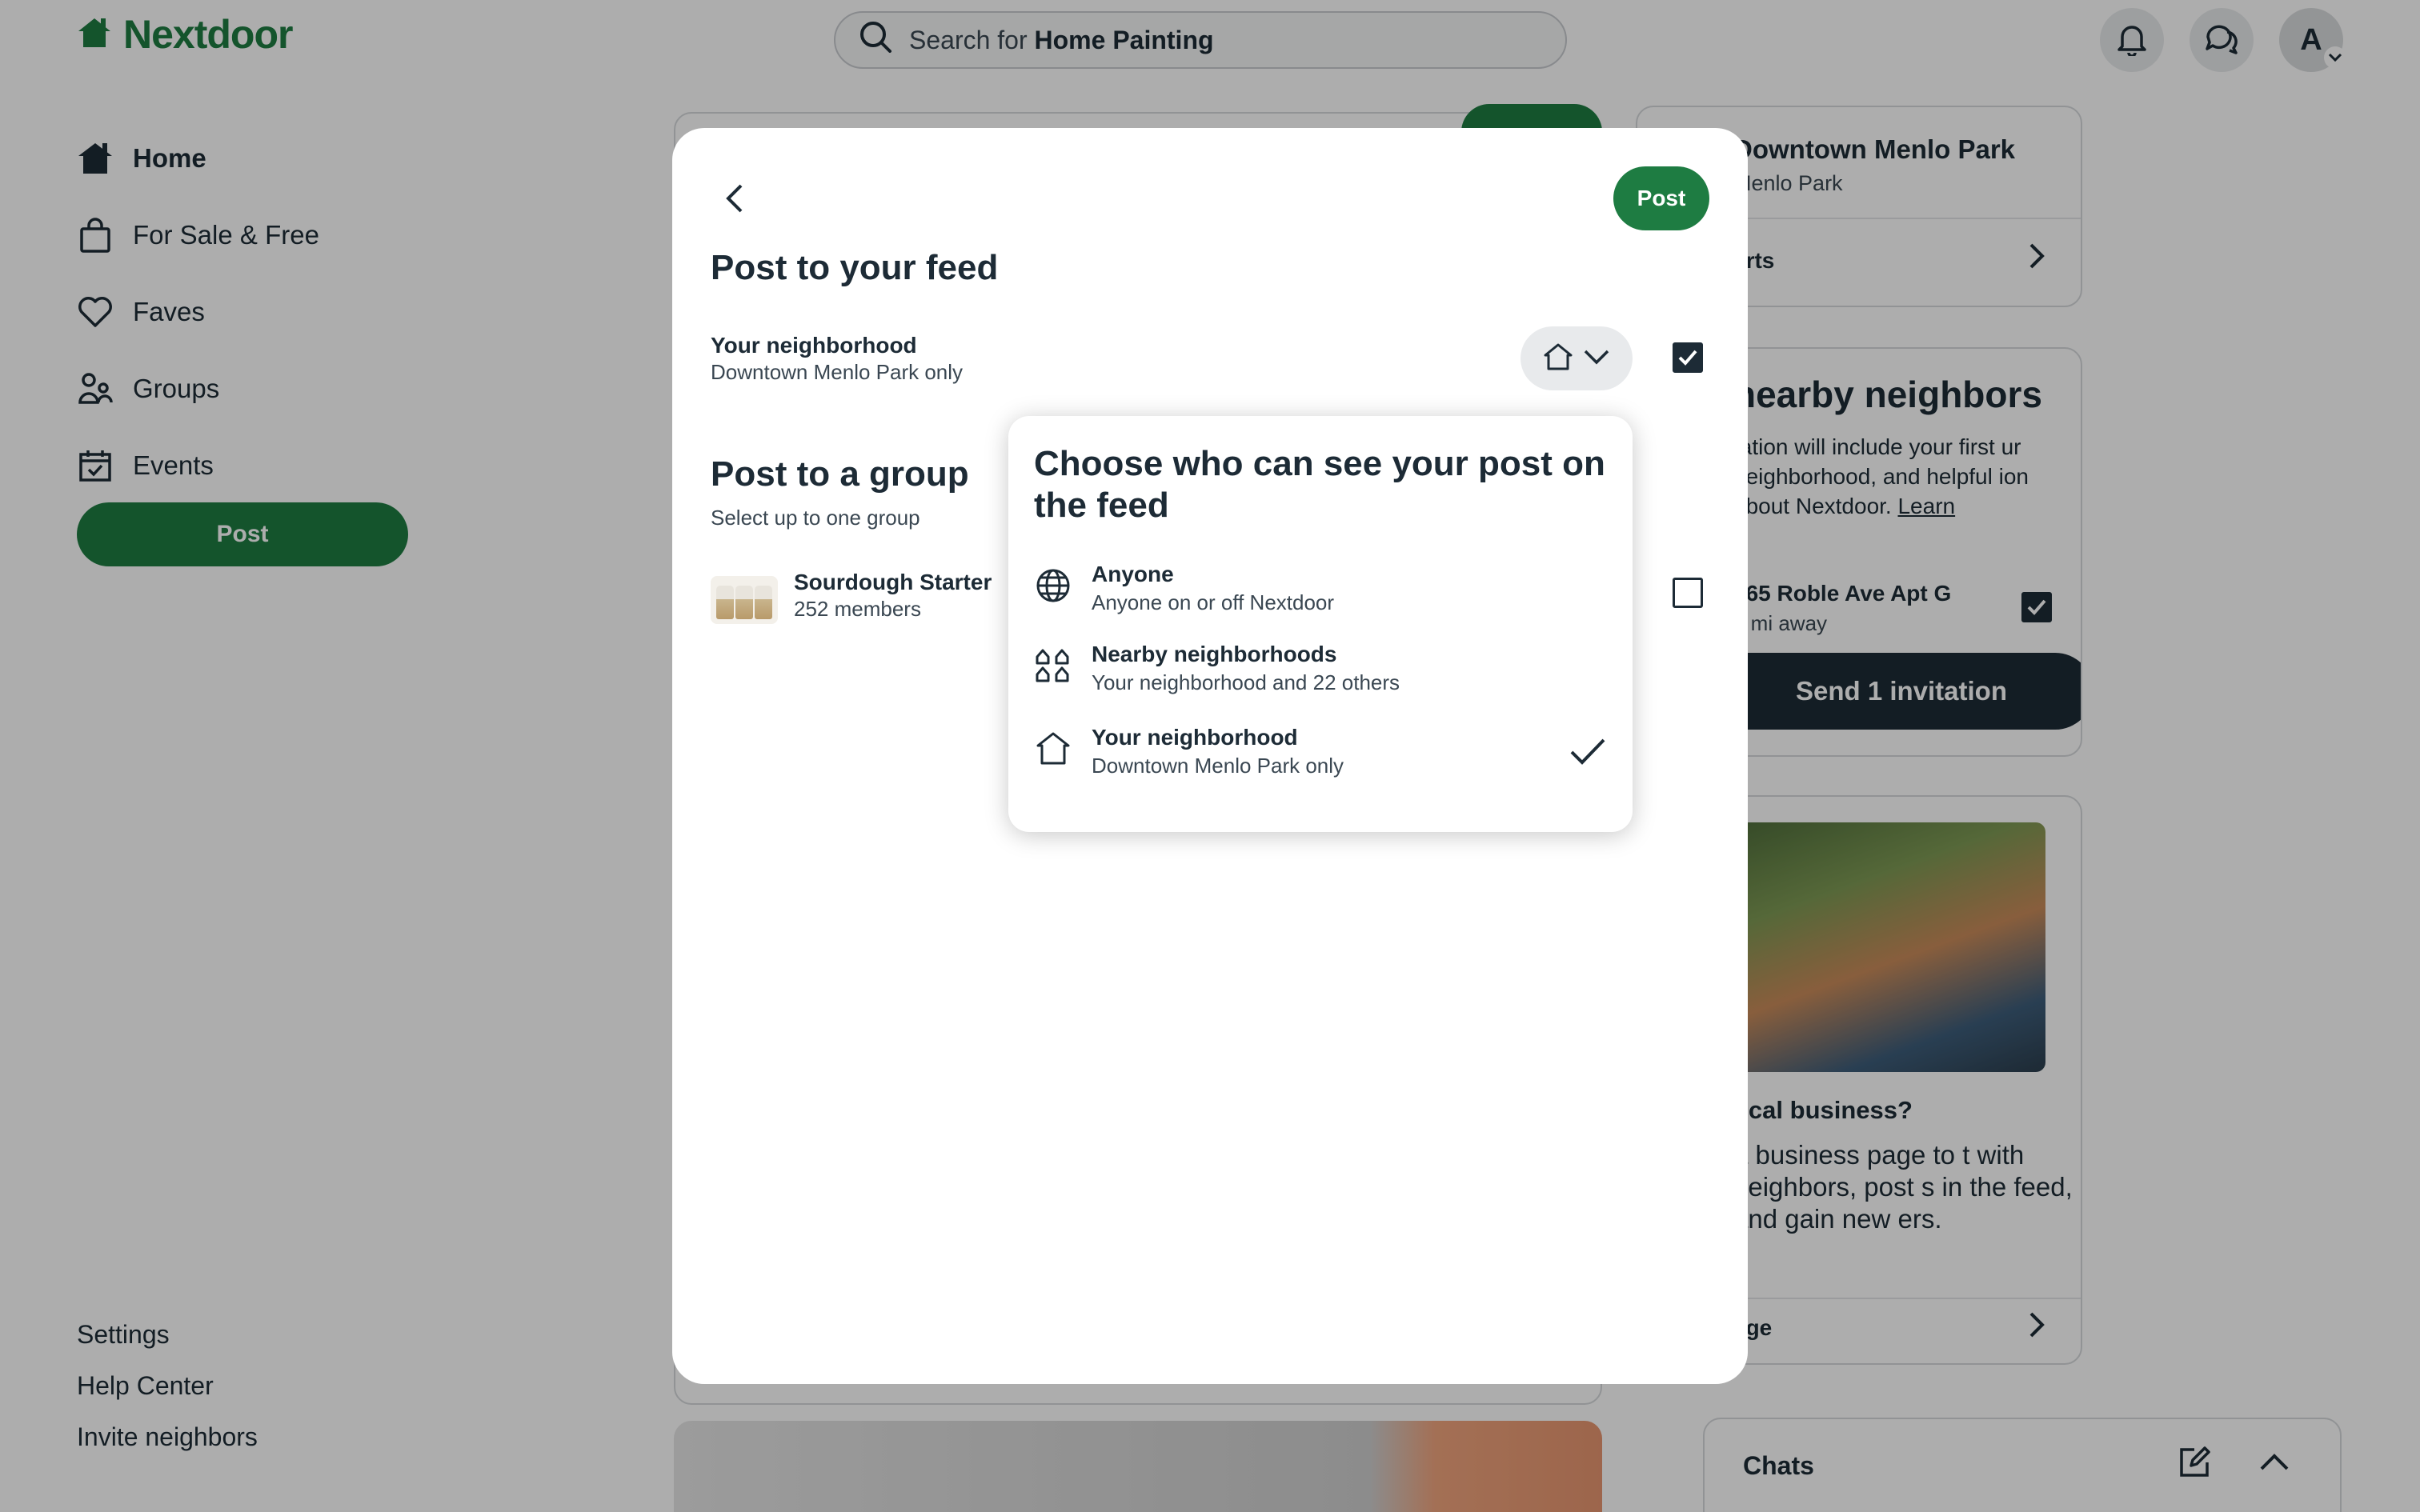  Describe the element at coordinates (837, 372) in the screenshot. I see `feed-target-subtitle: Downtown Menlo Park only` at that location.